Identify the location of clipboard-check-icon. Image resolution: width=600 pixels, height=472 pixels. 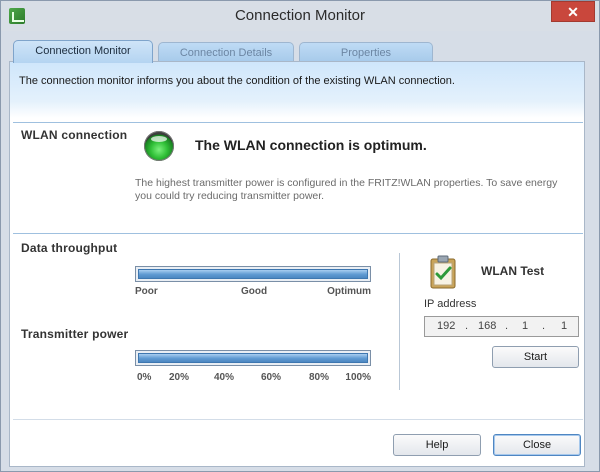
(443, 272).